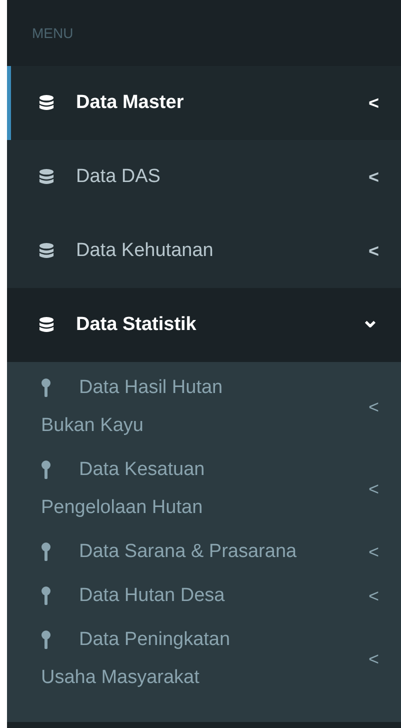 This screenshot has height=728, width=401. I want to click on menu-item: Data DAS <, so click(204, 177).